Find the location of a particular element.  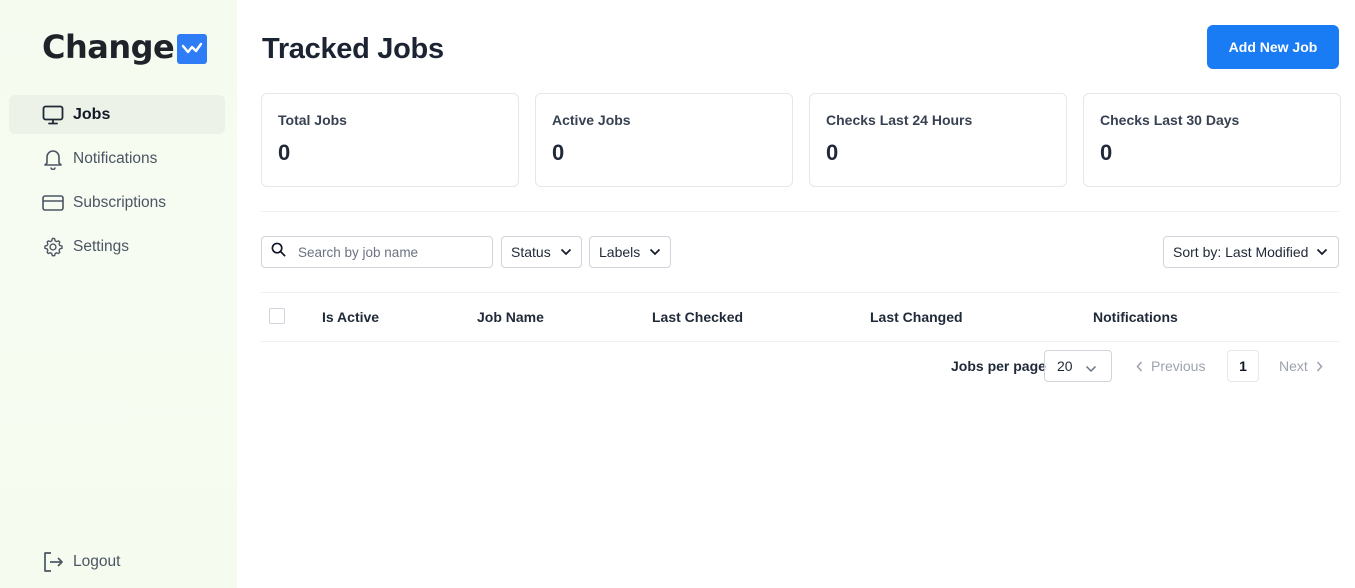

next-label: Next is located at coordinates (1293, 366).